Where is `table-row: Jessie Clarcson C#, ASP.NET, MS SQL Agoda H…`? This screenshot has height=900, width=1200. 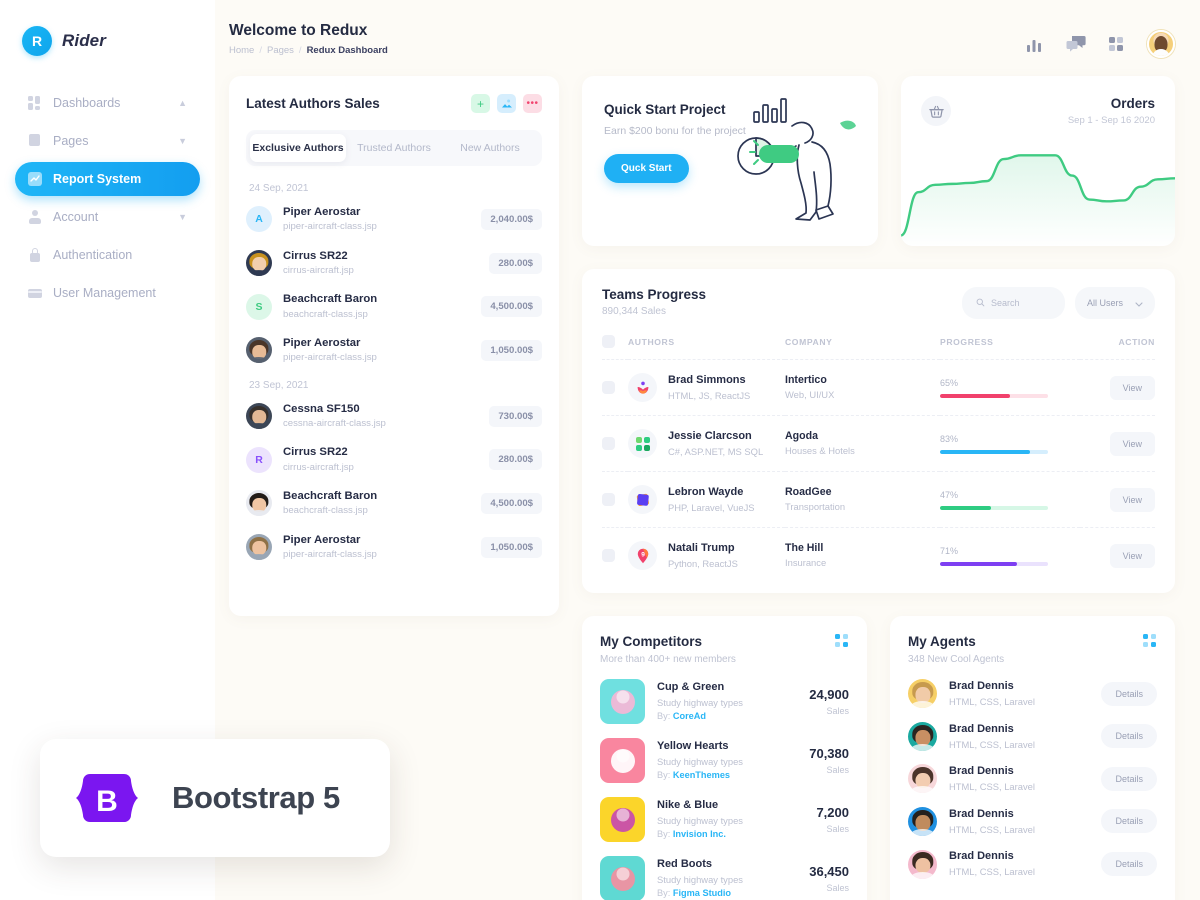
table-row: Jessie Clarcson C#, ASP.NET, MS SQL Agoda H… is located at coordinates (878, 443).